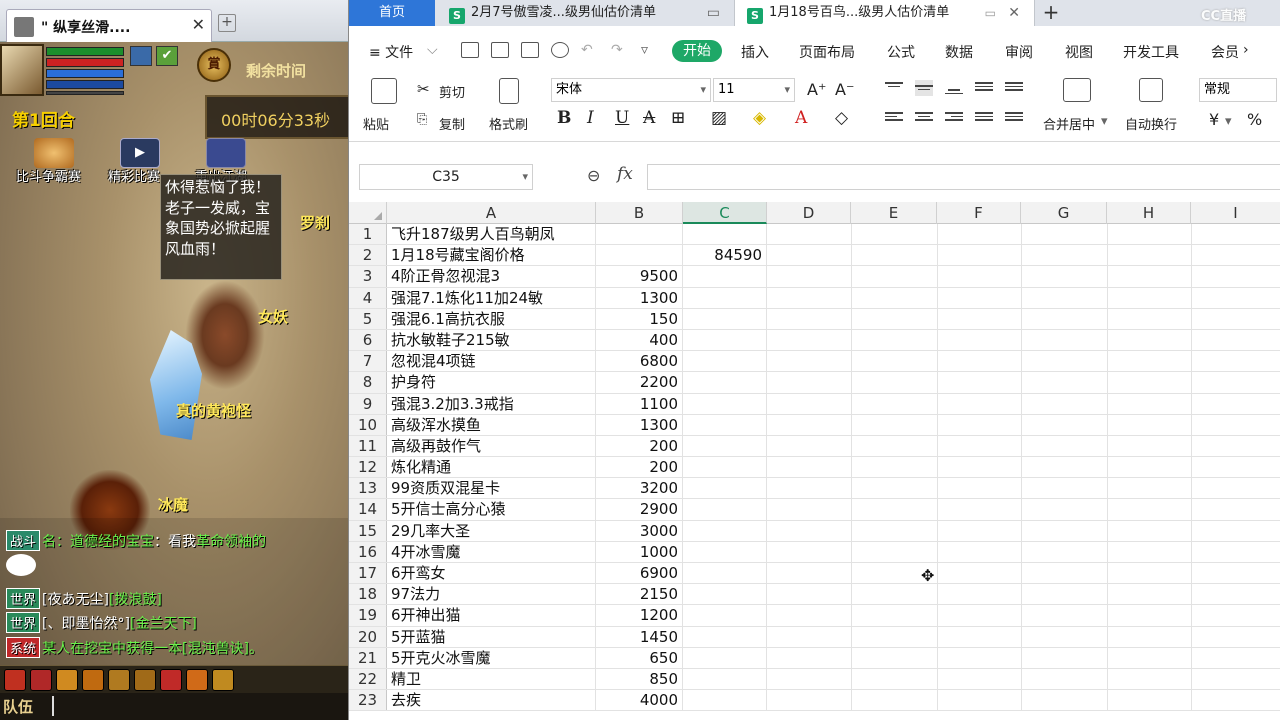 The height and width of the screenshot is (720, 1280). What do you see at coordinates (984, 88) in the screenshot?
I see `indent-decrease-icon` at bounding box center [984, 88].